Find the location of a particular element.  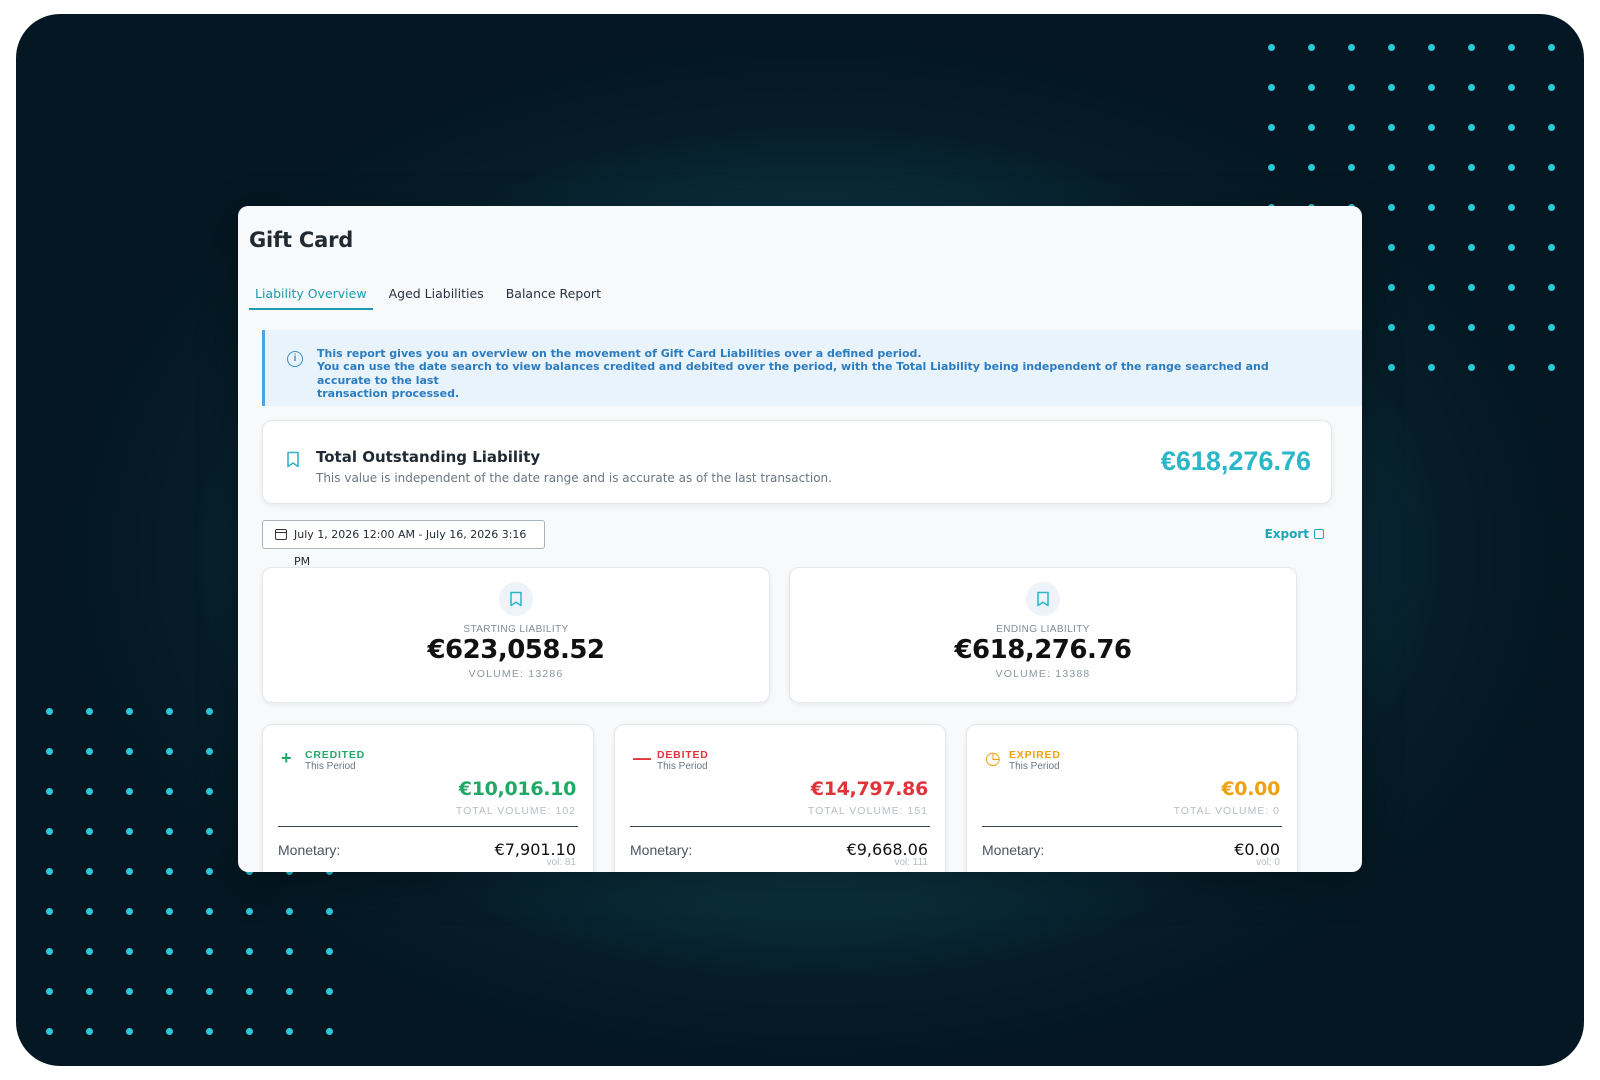

movement-amount: €0.00 is located at coordinates (1250, 789).